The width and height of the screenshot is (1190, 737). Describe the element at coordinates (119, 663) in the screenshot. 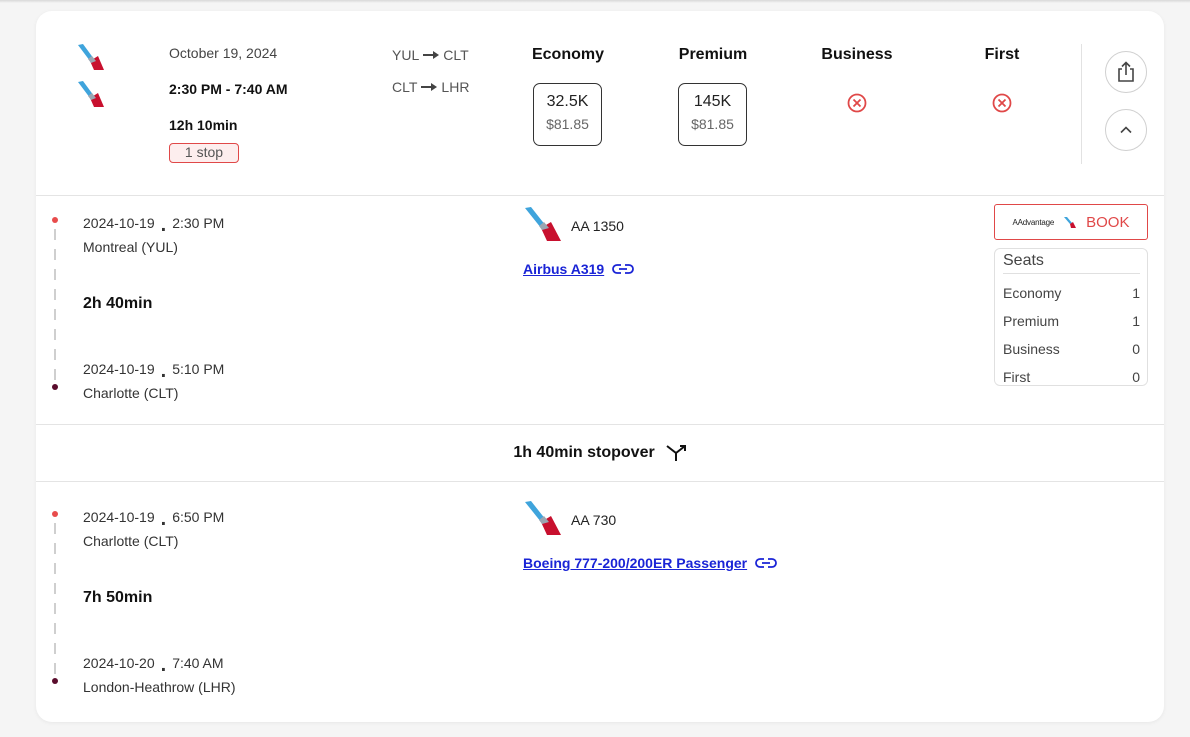

I see `arrival-date: 2024-10-20` at that location.